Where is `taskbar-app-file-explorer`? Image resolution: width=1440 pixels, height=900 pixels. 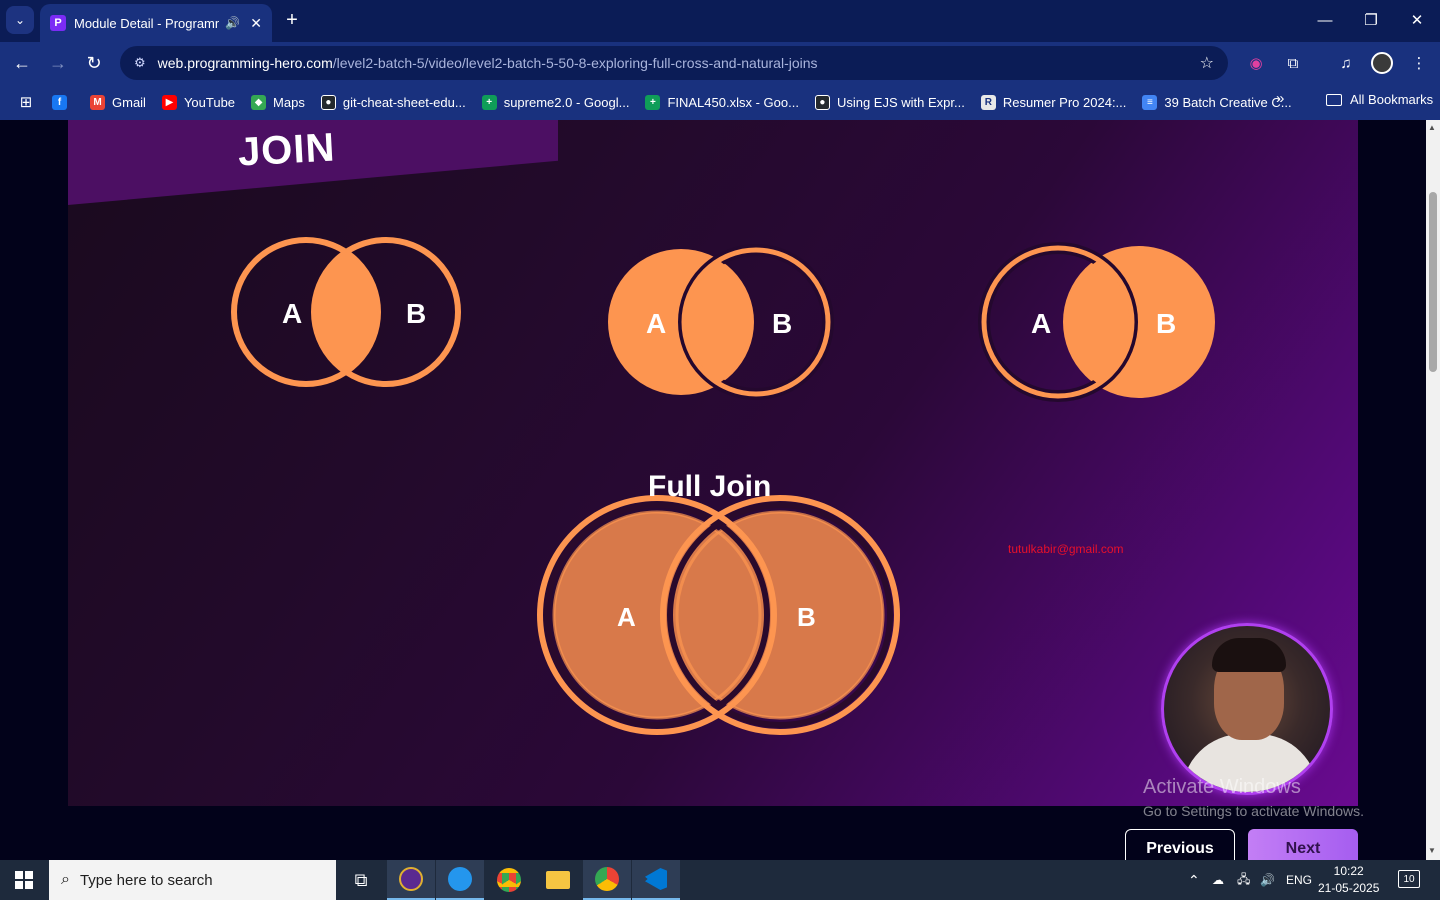 taskbar-app-file-explorer is located at coordinates (558, 880).